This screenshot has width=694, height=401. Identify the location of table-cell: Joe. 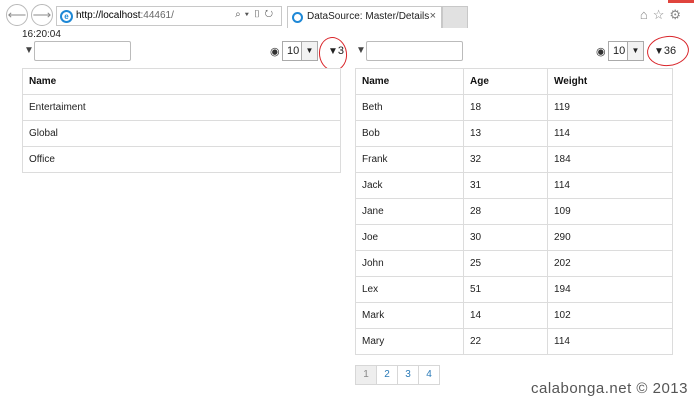
(409, 237).